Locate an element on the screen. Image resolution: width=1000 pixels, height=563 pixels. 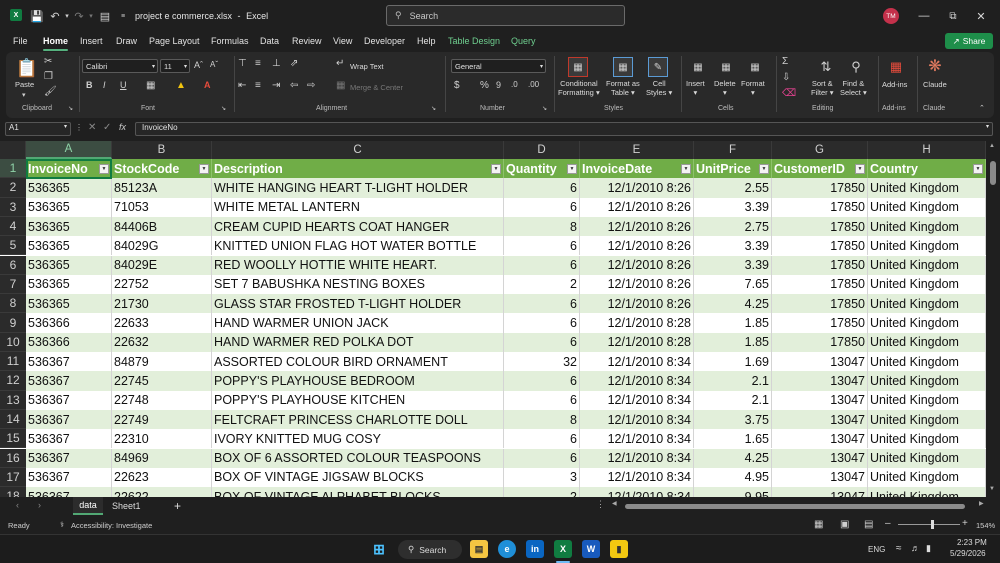
italic-icon: I is located at coordinates (104, 85).